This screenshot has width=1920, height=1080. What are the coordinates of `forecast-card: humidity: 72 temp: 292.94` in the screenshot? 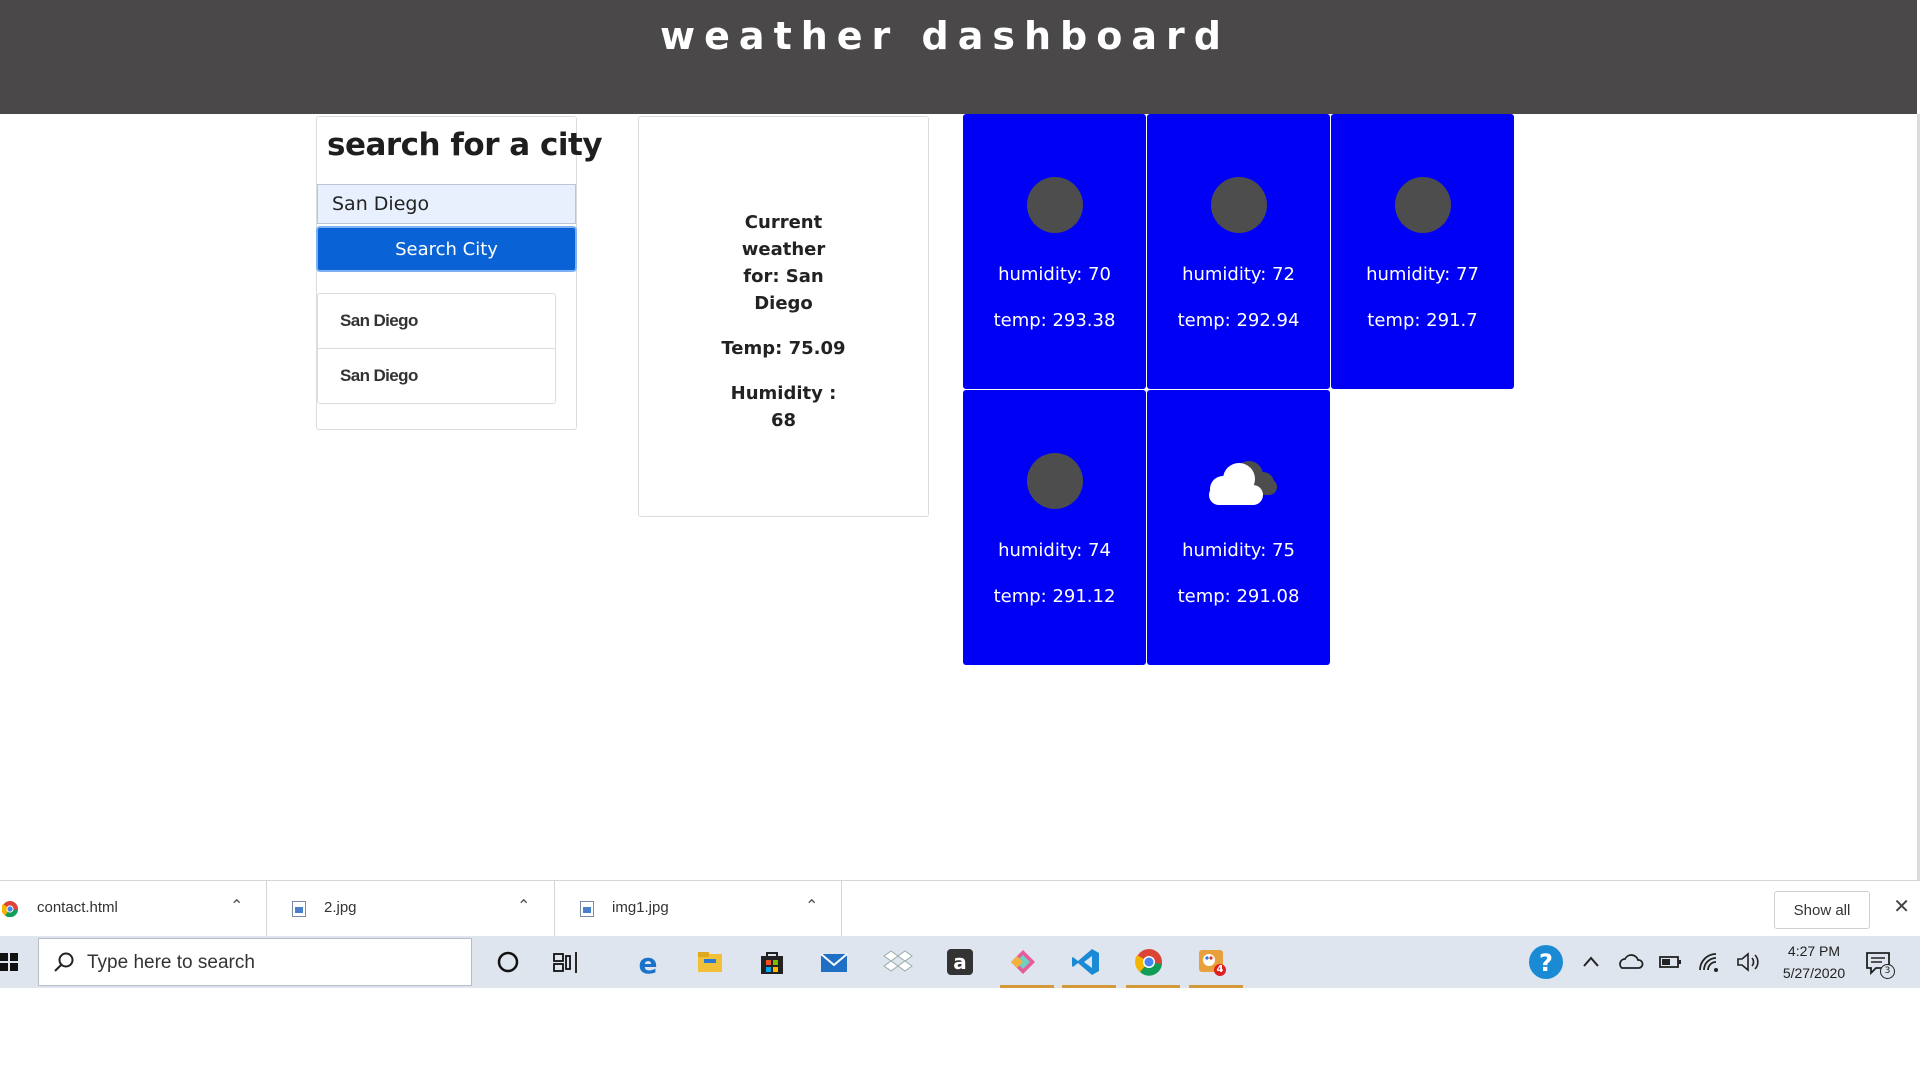 It's located at (1238, 251).